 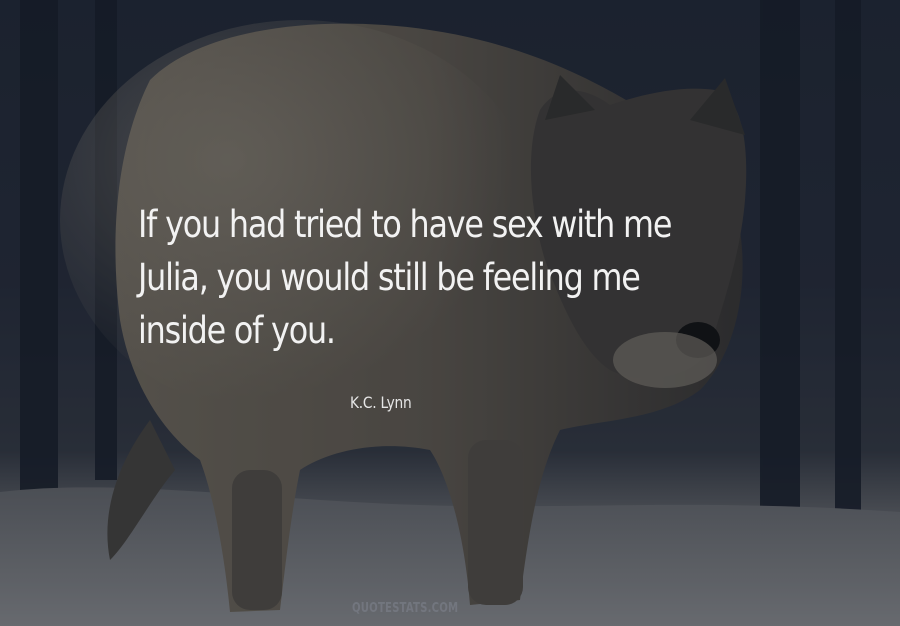 What do you see at coordinates (405, 608) in the screenshot?
I see `site-watermark: QUOTESTATS.COM` at bounding box center [405, 608].